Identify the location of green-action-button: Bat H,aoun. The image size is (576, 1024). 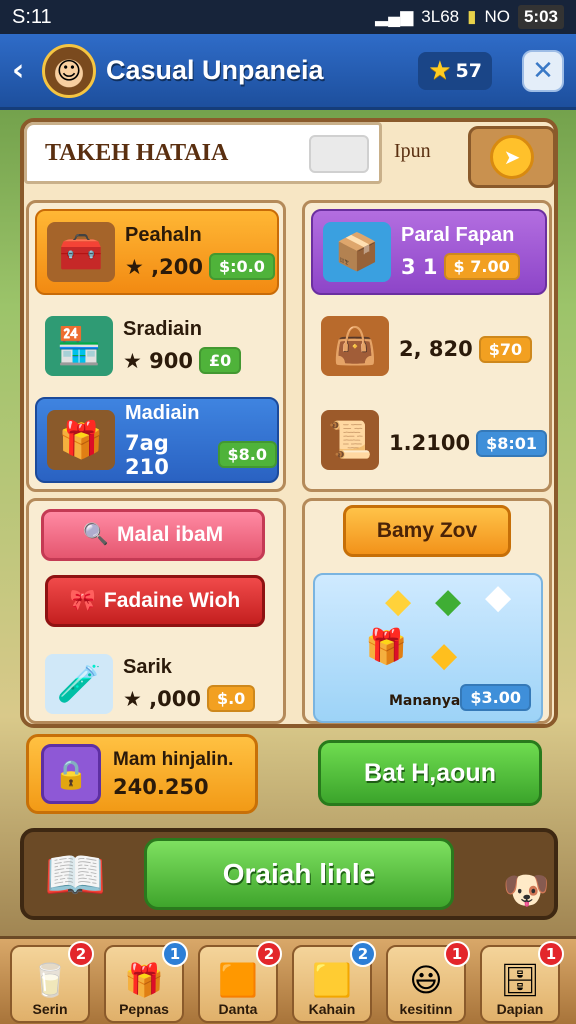
(430, 773).